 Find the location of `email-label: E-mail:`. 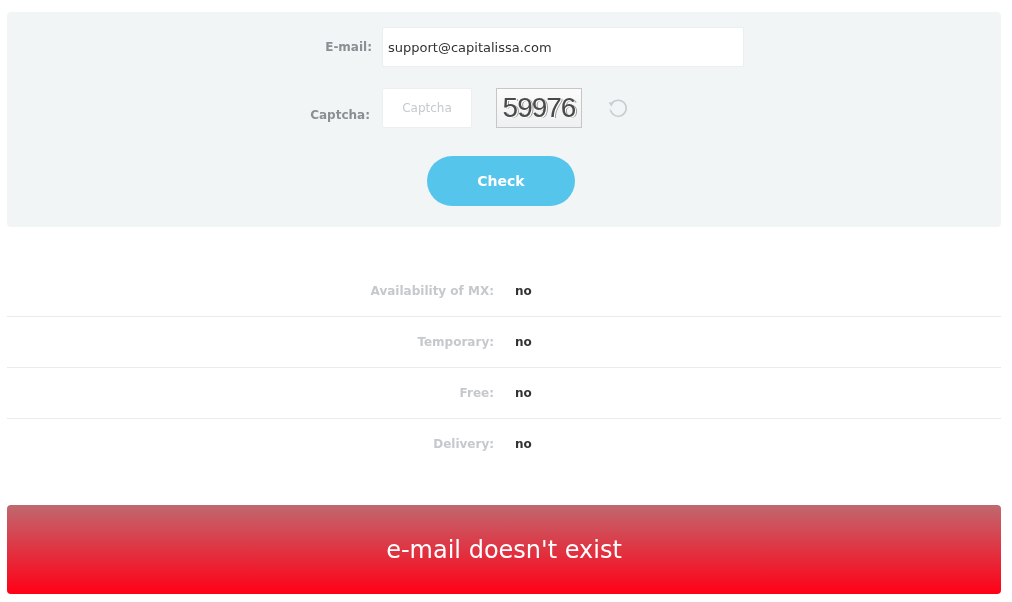

email-label: E-mail: is located at coordinates (348, 47).